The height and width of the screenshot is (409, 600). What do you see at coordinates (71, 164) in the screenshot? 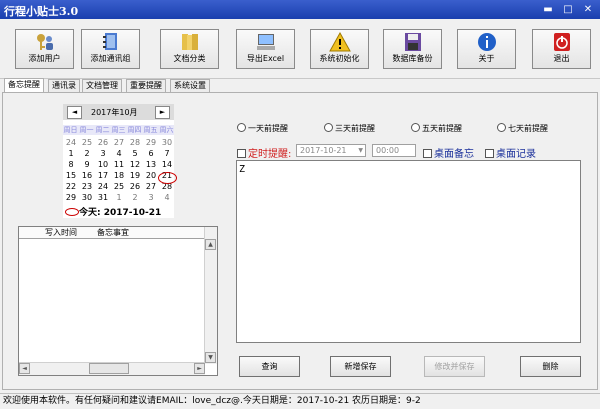
I see `calendar-day: 8` at bounding box center [71, 164].